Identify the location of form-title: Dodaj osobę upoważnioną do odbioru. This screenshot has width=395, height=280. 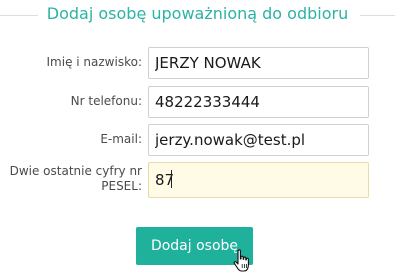
(197, 13).